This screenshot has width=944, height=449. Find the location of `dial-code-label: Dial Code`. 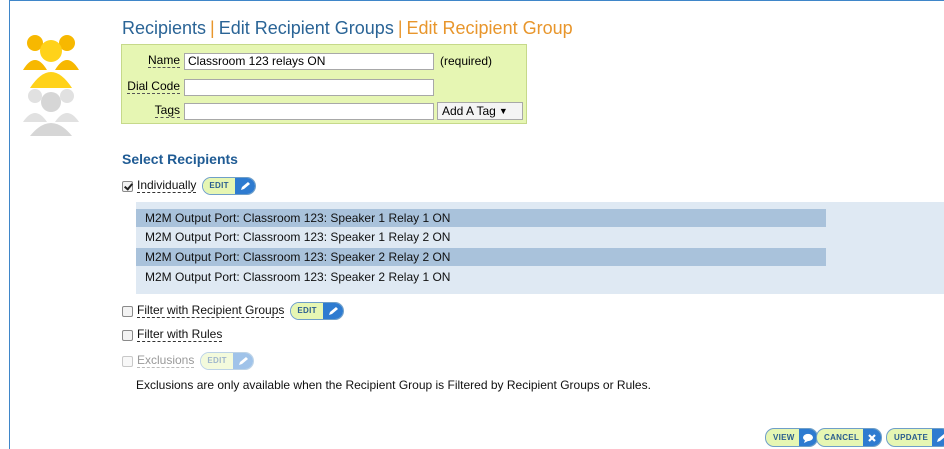

dial-code-label: Dial Code is located at coordinates (153, 86).